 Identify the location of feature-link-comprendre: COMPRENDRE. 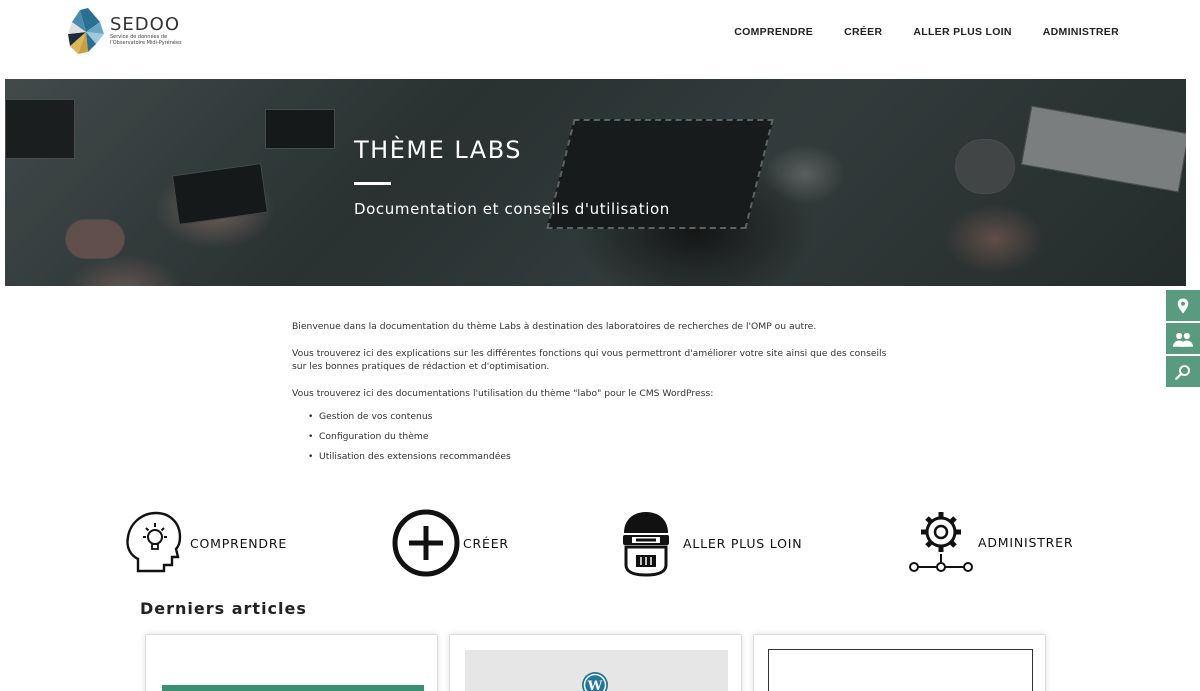
(205, 543).